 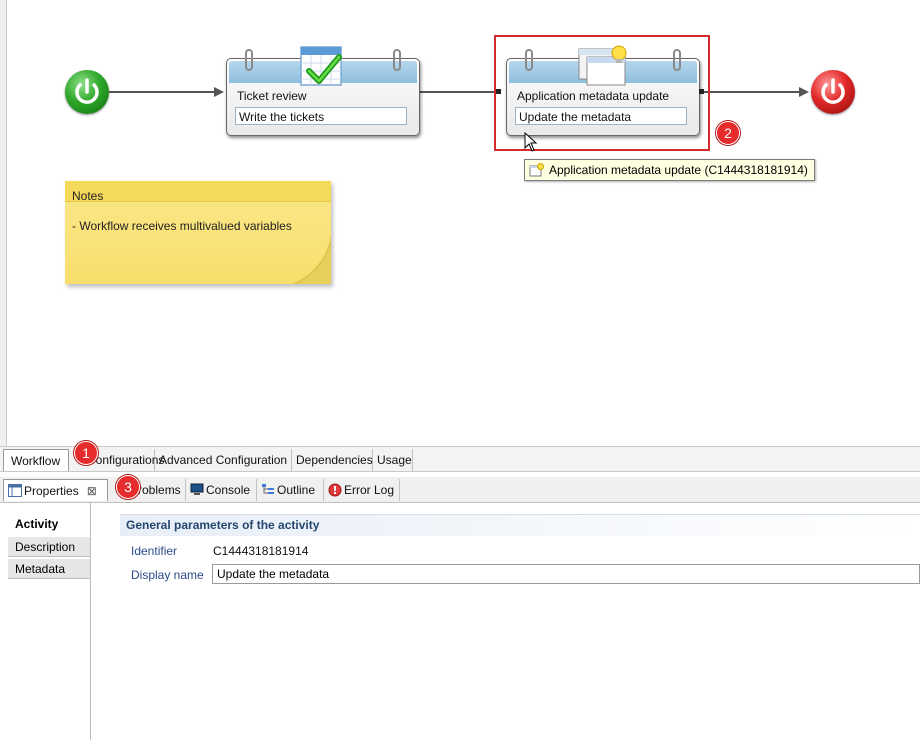 I want to click on section-header: General parameters of the activity, so click(x=520, y=525).